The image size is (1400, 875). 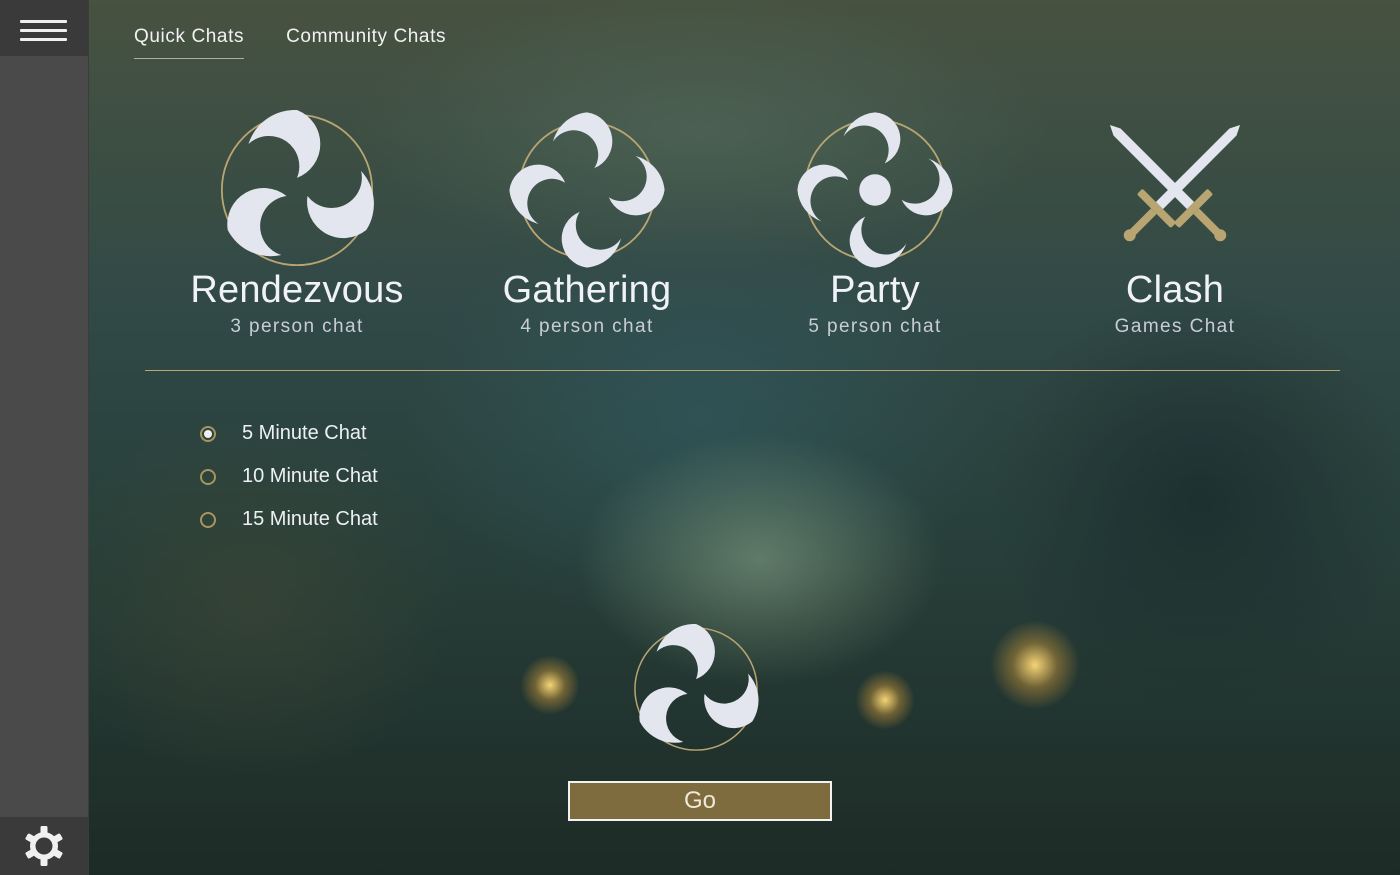 What do you see at coordinates (875, 190) in the screenshot?
I see `five-swirl-icon` at bounding box center [875, 190].